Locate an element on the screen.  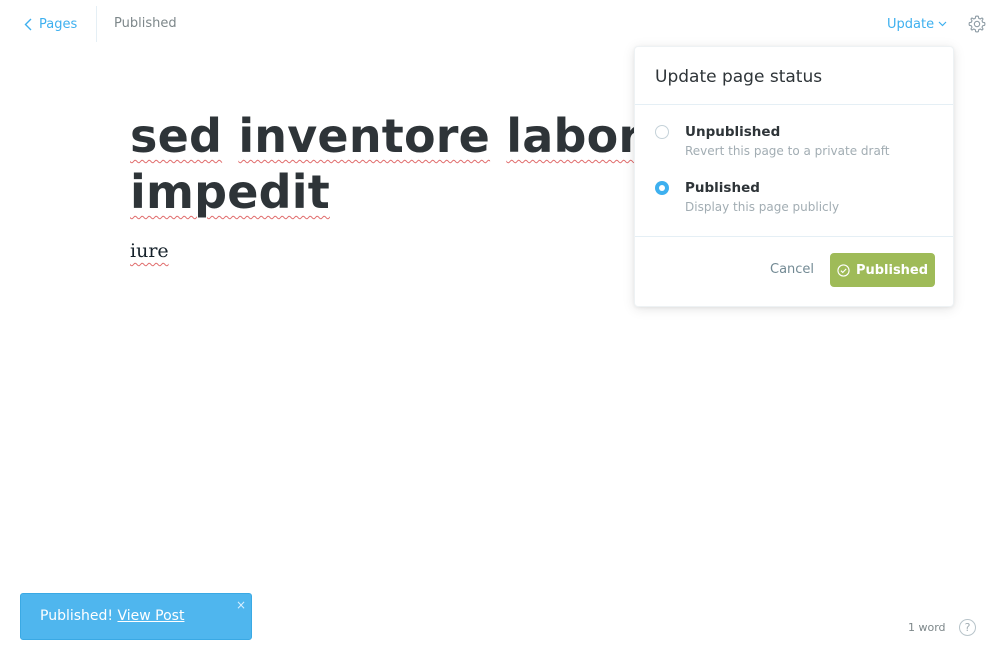
update-dropdown-button: Update is located at coordinates (917, 24).